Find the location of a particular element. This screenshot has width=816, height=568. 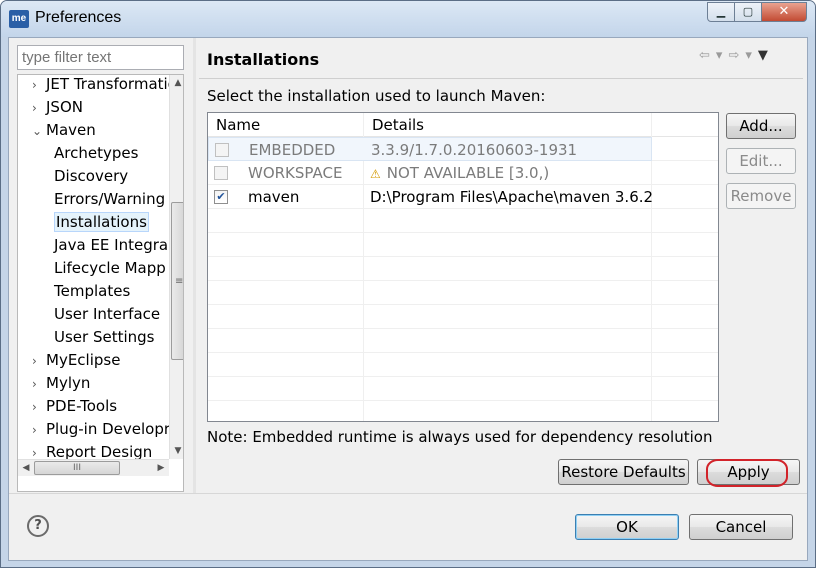

tree-item-label: Archetypes is located at coordinates (96, 153).